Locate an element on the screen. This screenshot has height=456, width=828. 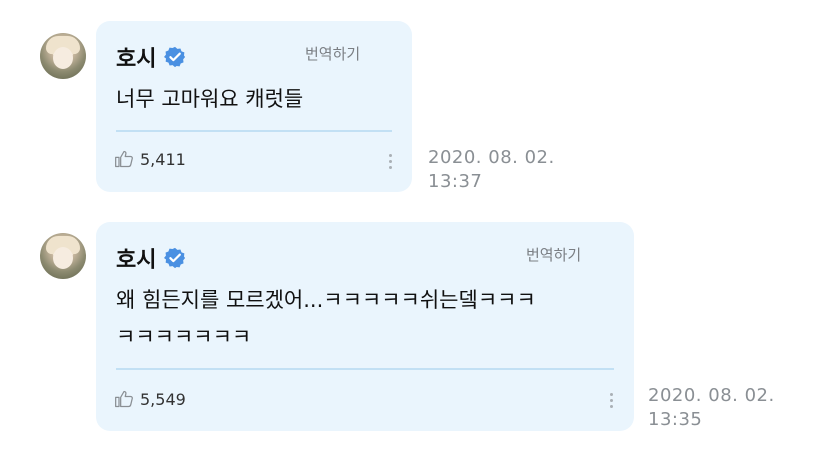
timestamp-time: 13:35 is located at coordinates (675, 419).